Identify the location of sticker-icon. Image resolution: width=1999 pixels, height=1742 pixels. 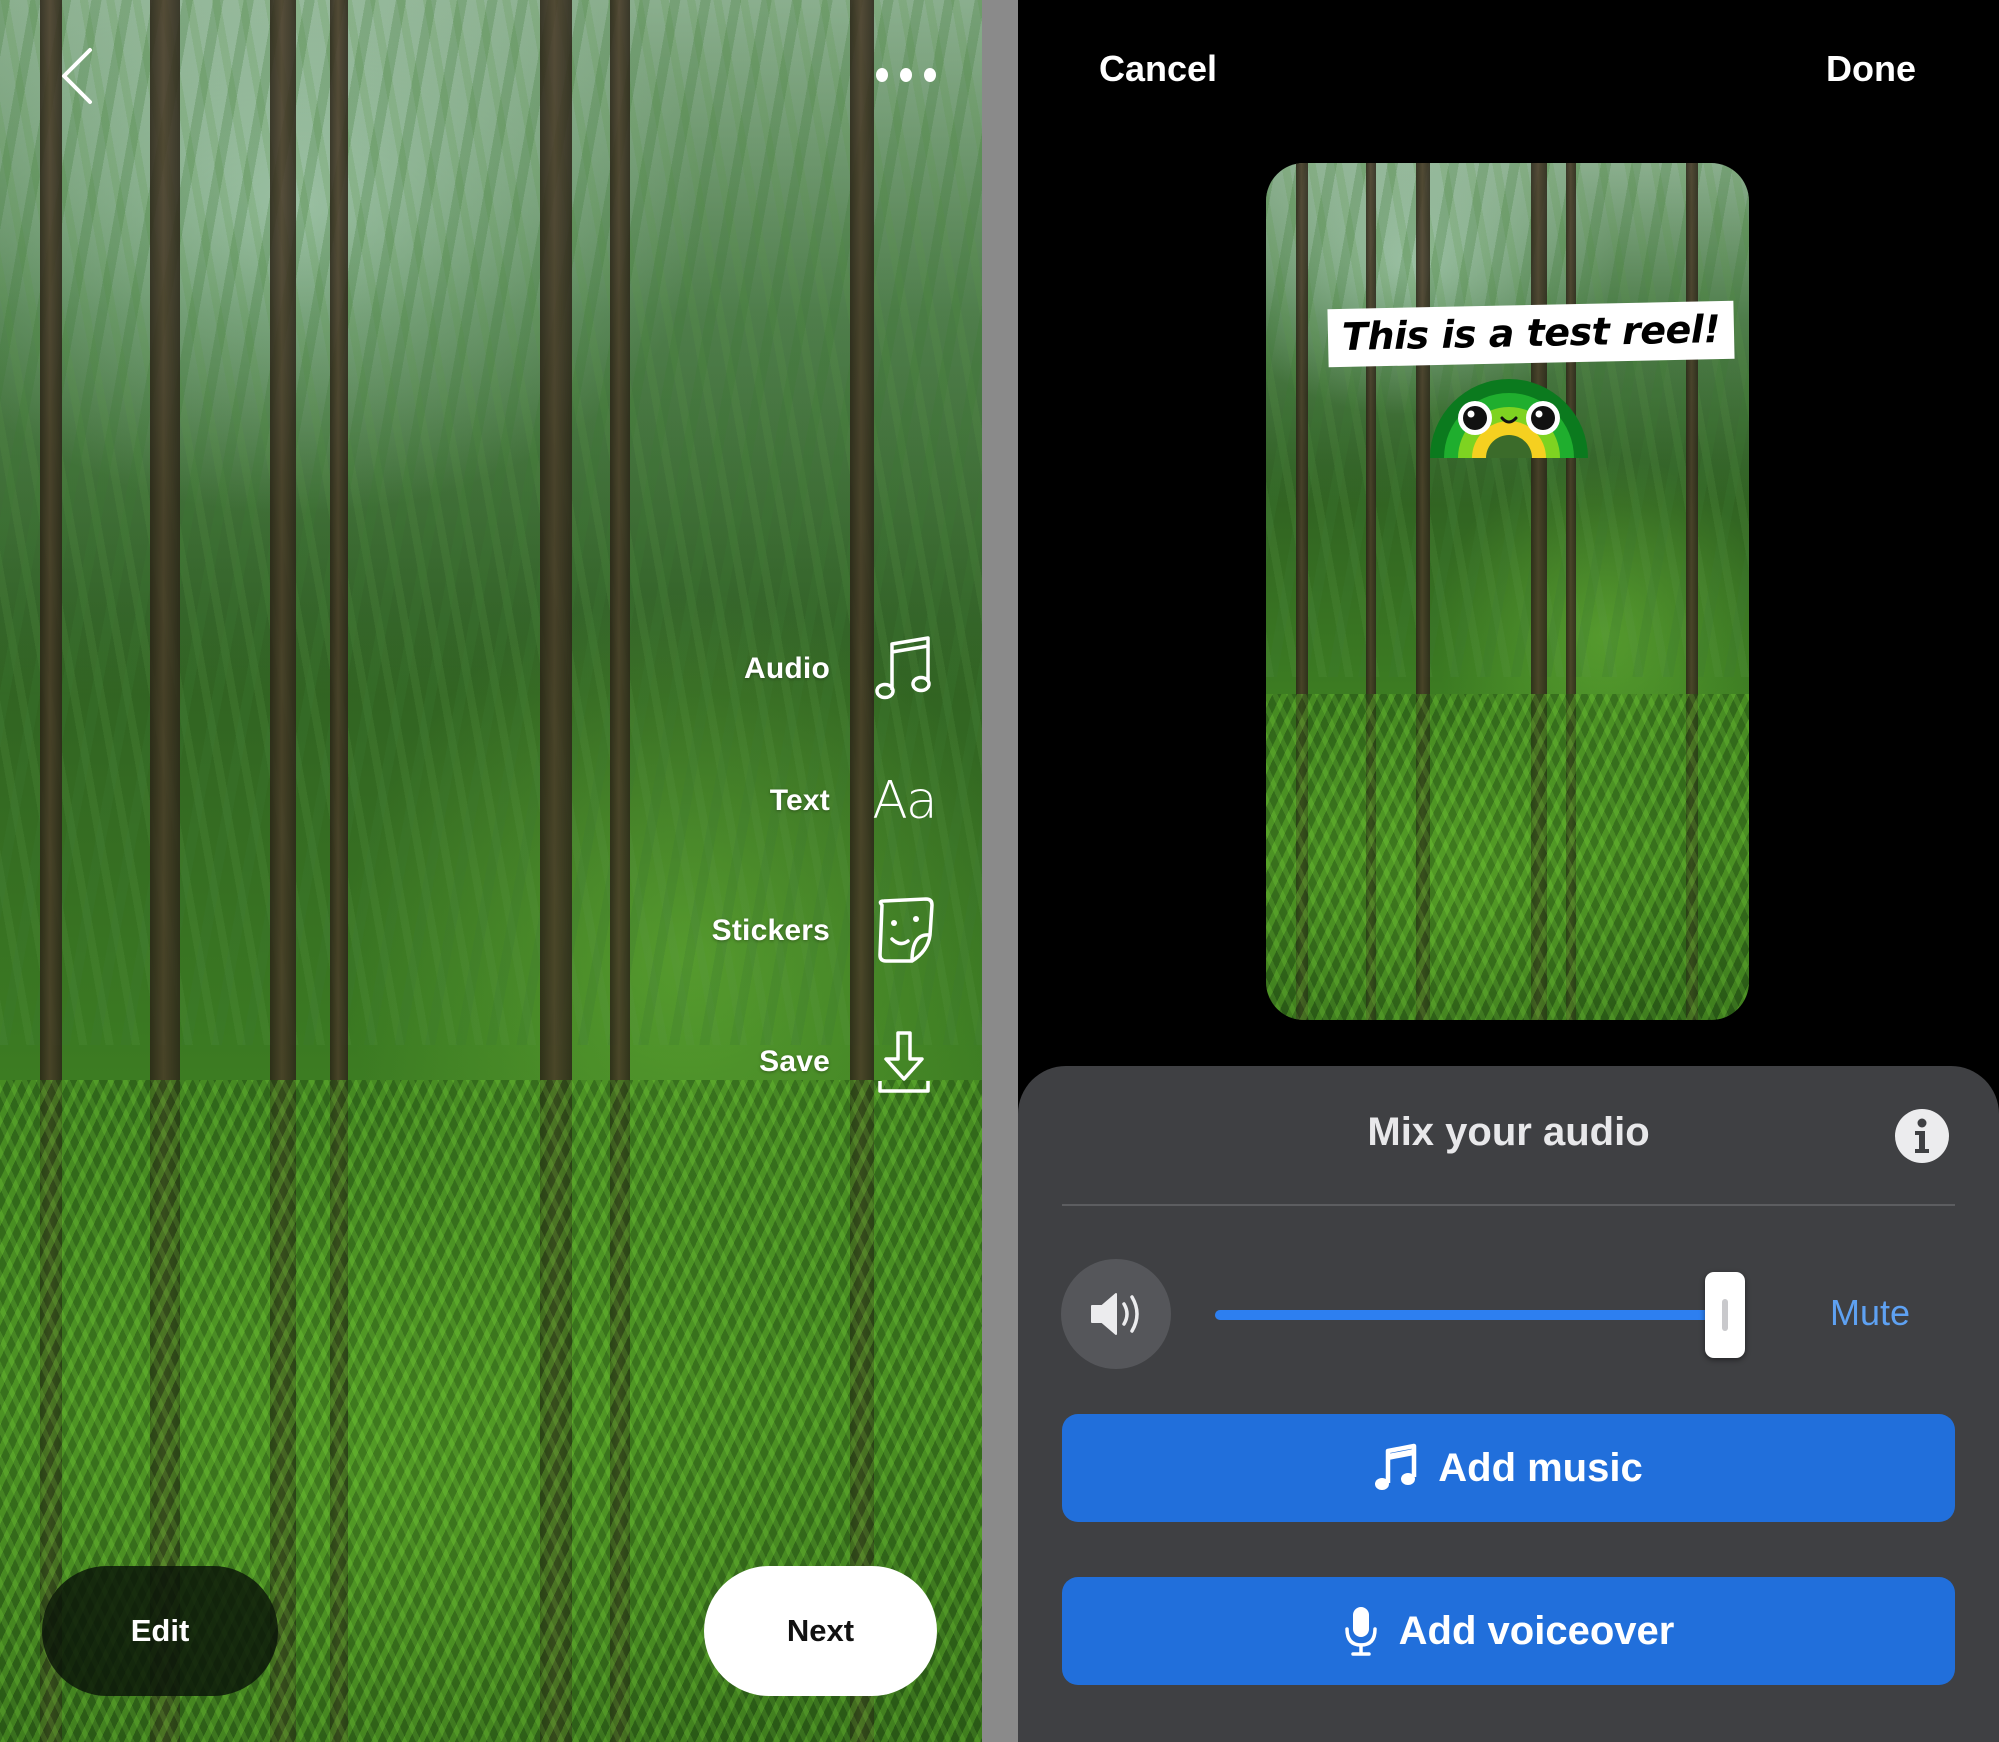
(904, 931).